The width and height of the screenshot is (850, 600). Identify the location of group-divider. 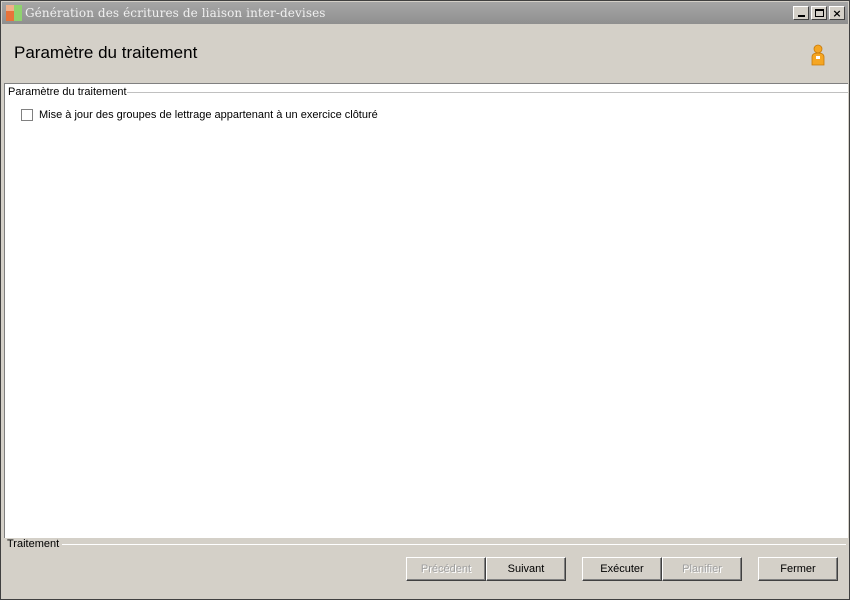
(487, 92).